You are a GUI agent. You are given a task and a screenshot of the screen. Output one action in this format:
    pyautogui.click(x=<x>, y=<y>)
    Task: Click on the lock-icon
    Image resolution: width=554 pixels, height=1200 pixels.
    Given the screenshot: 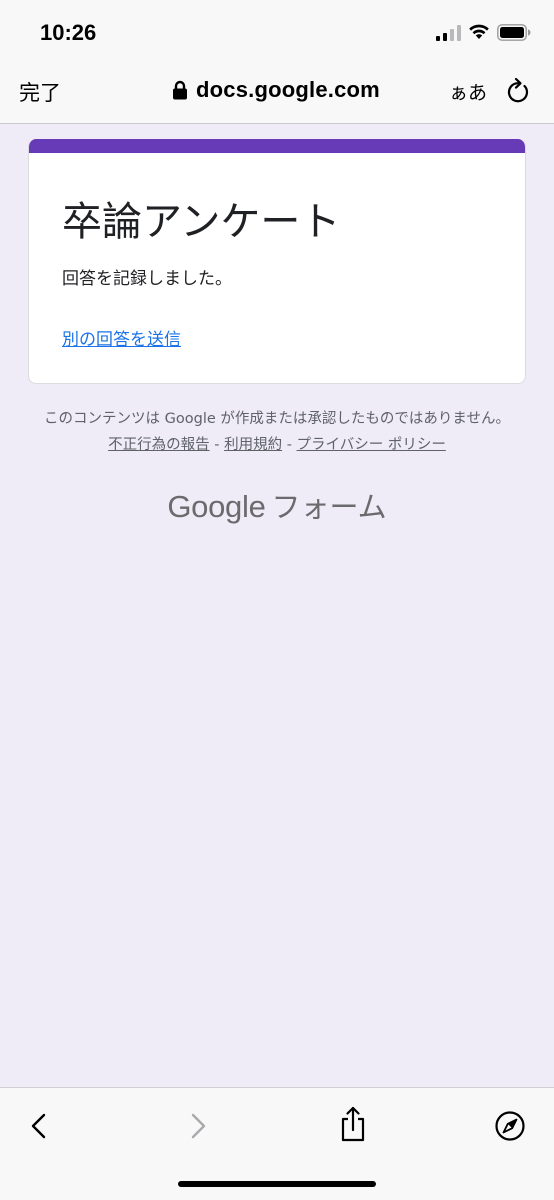 What is the action you would take?
    pyautogui.click(x=180, y=90)
    